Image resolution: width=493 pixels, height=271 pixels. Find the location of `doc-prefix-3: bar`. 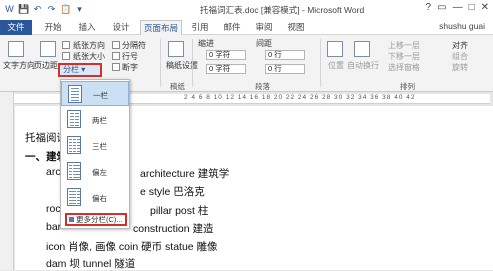

doc-prefix-3: bar is located at coordinates (54, 227).